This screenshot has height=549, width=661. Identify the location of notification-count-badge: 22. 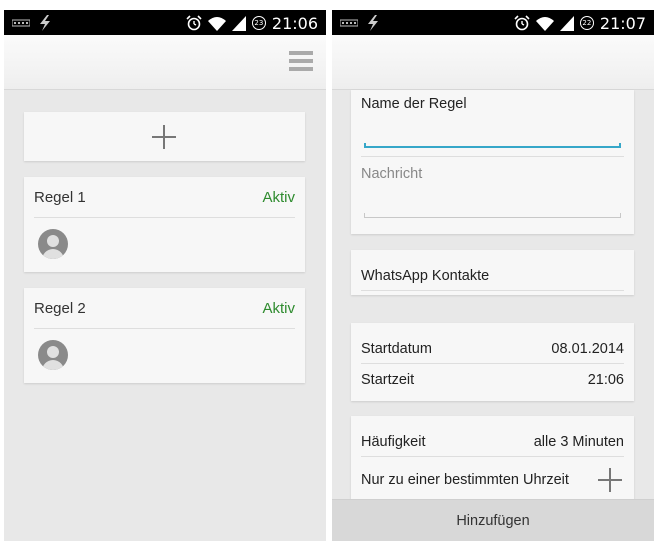
(586, 23).